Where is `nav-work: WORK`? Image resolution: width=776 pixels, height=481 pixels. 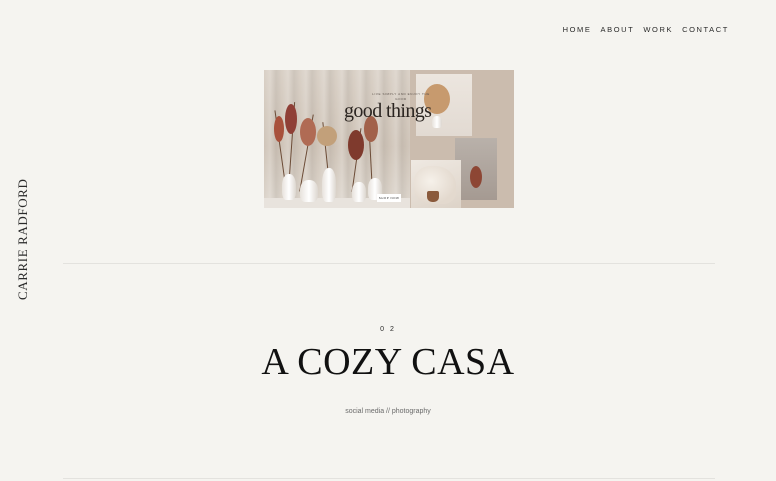
nav-work: WORK is located at coordinates (658, 29).